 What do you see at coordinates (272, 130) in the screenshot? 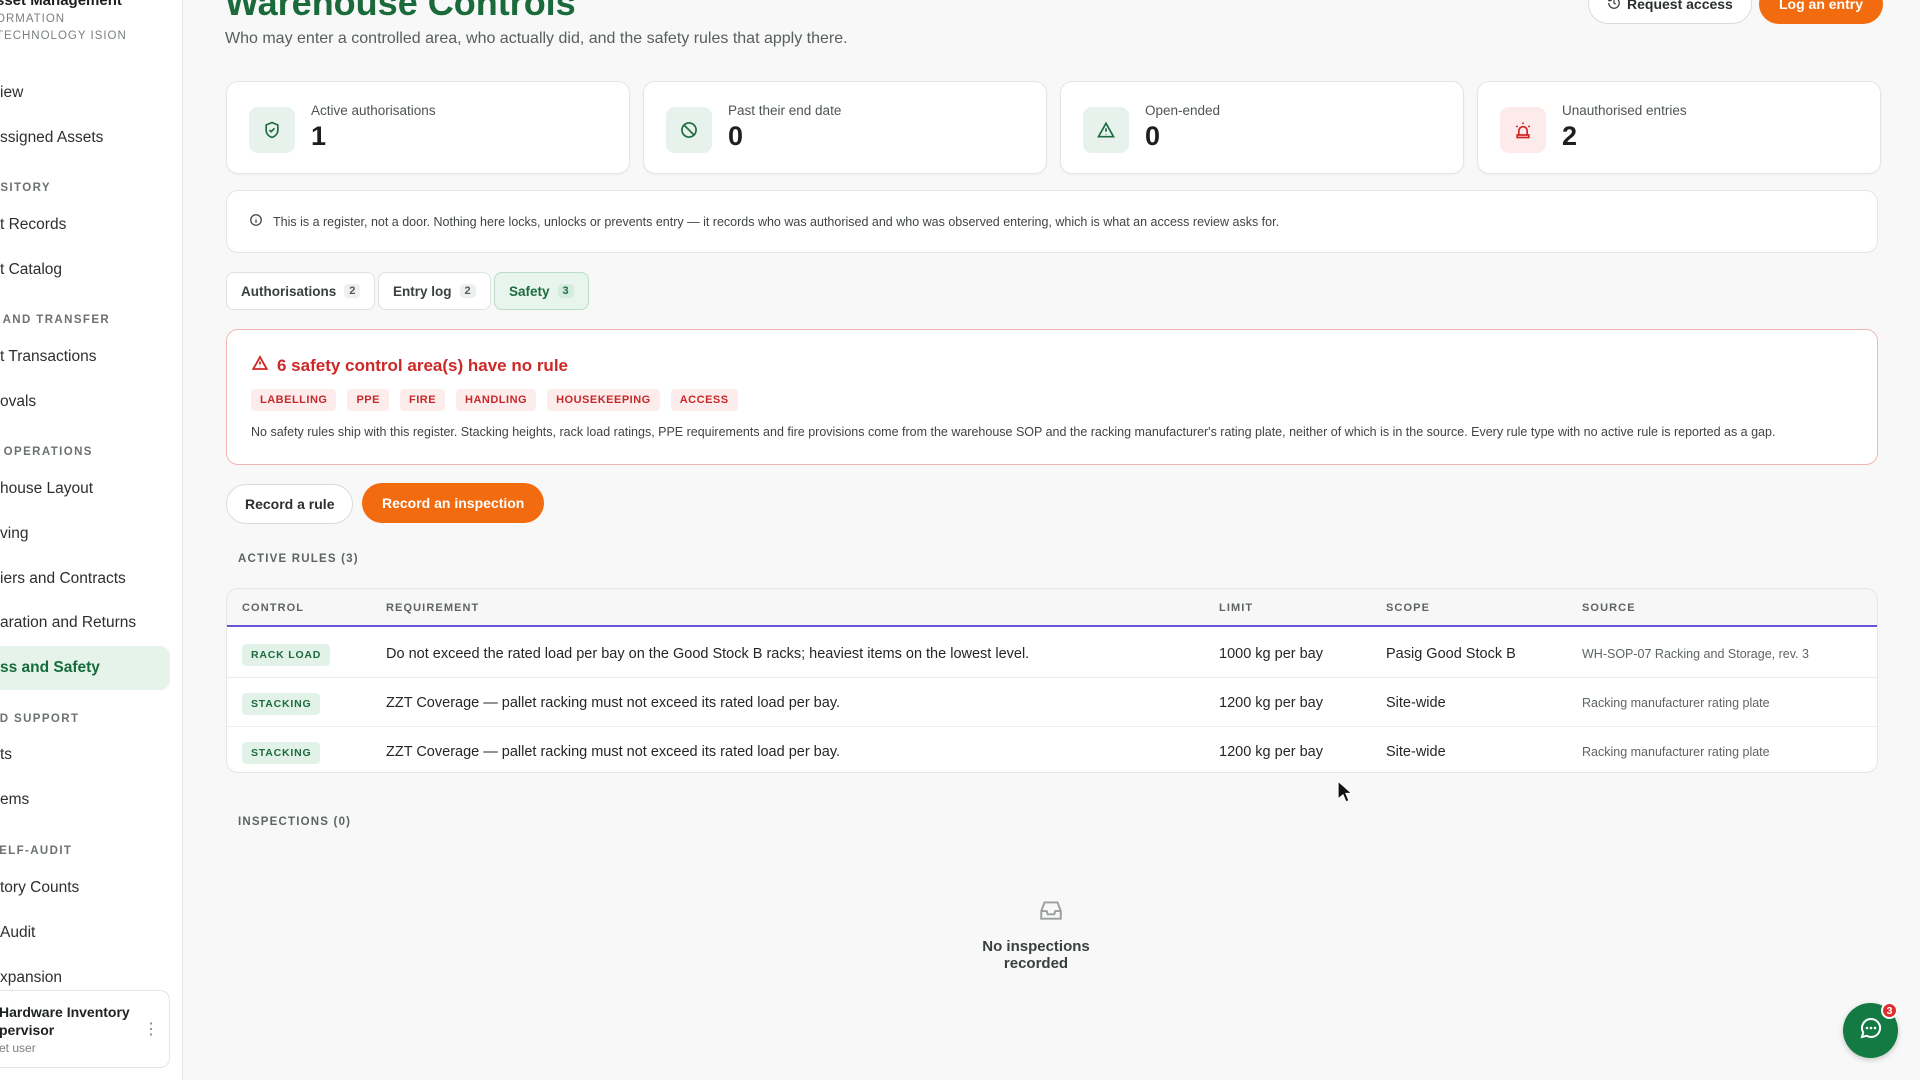
I see `shield-check-icon` at bounding box center [272, 130].